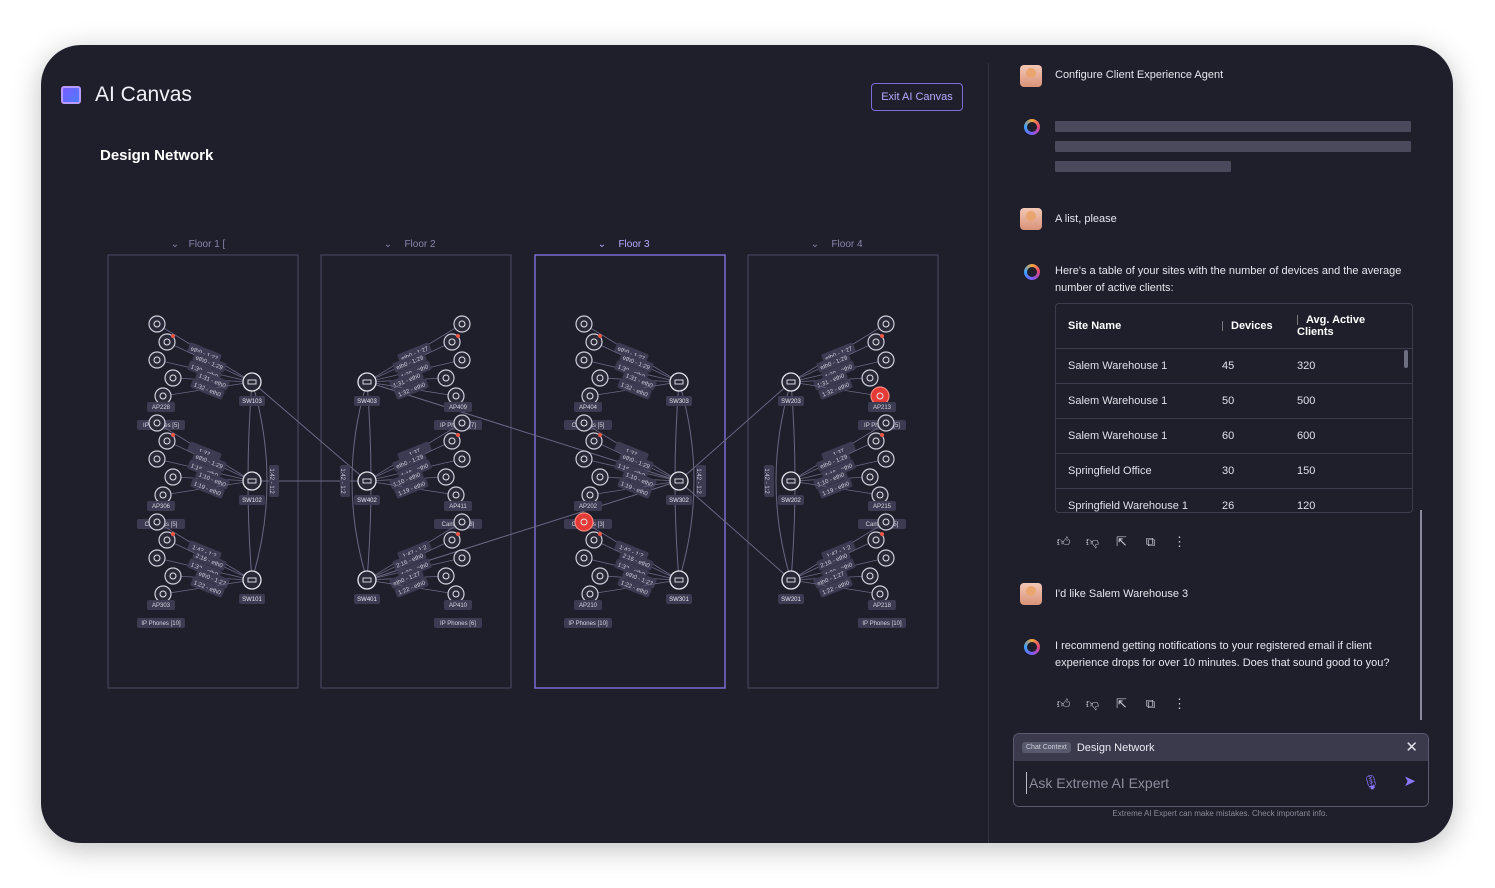  Describe the element at coordinates (1340, 326) in the screenshot. I see `column-header: Avg. Active Clients` at that location.